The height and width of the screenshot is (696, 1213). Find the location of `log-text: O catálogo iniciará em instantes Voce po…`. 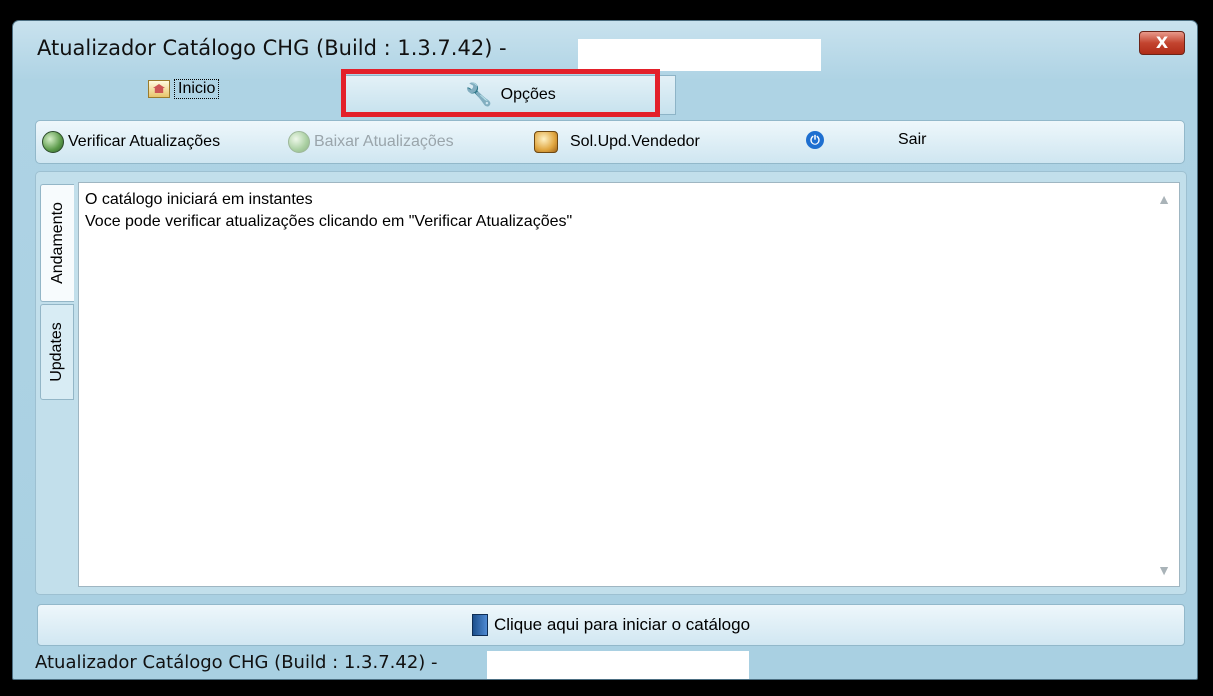

log-text: O catálogo iniciará em instantes Voce po… is located at coordinates (328, 211).